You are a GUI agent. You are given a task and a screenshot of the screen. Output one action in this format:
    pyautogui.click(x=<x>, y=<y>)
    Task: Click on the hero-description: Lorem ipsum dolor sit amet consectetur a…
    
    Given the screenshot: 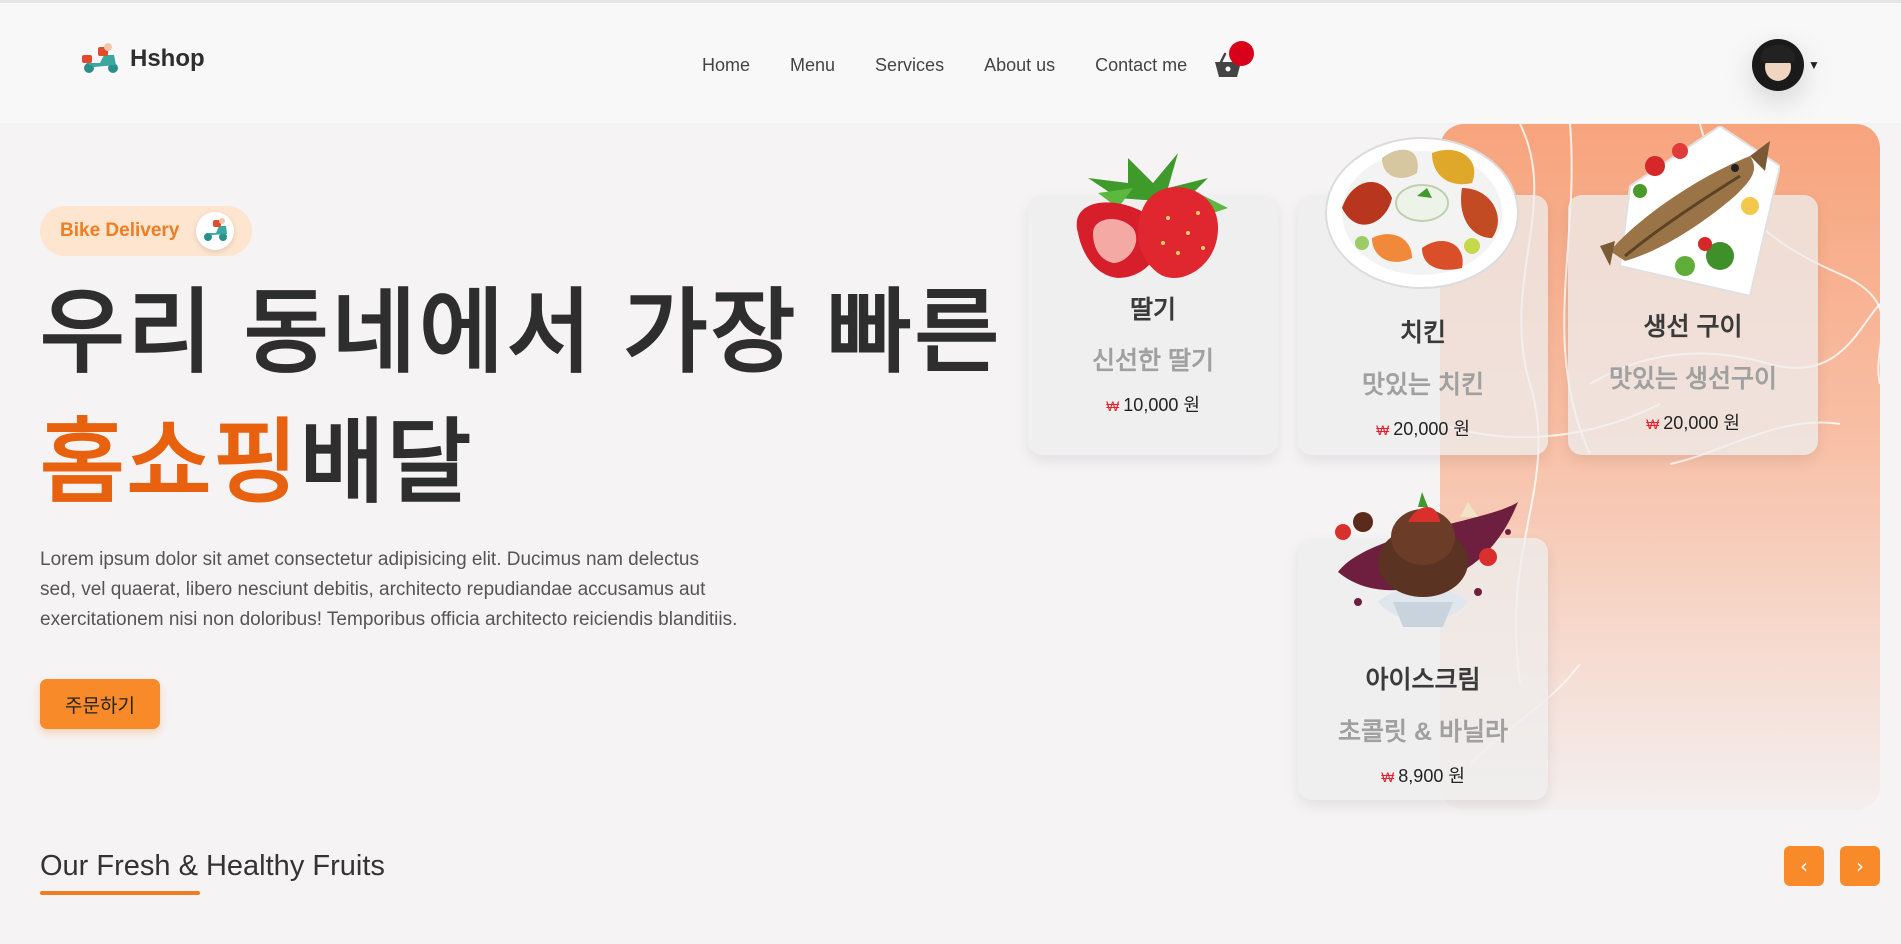 What is the action you would take?
    pyautogui.click(x=389, y=589)
    